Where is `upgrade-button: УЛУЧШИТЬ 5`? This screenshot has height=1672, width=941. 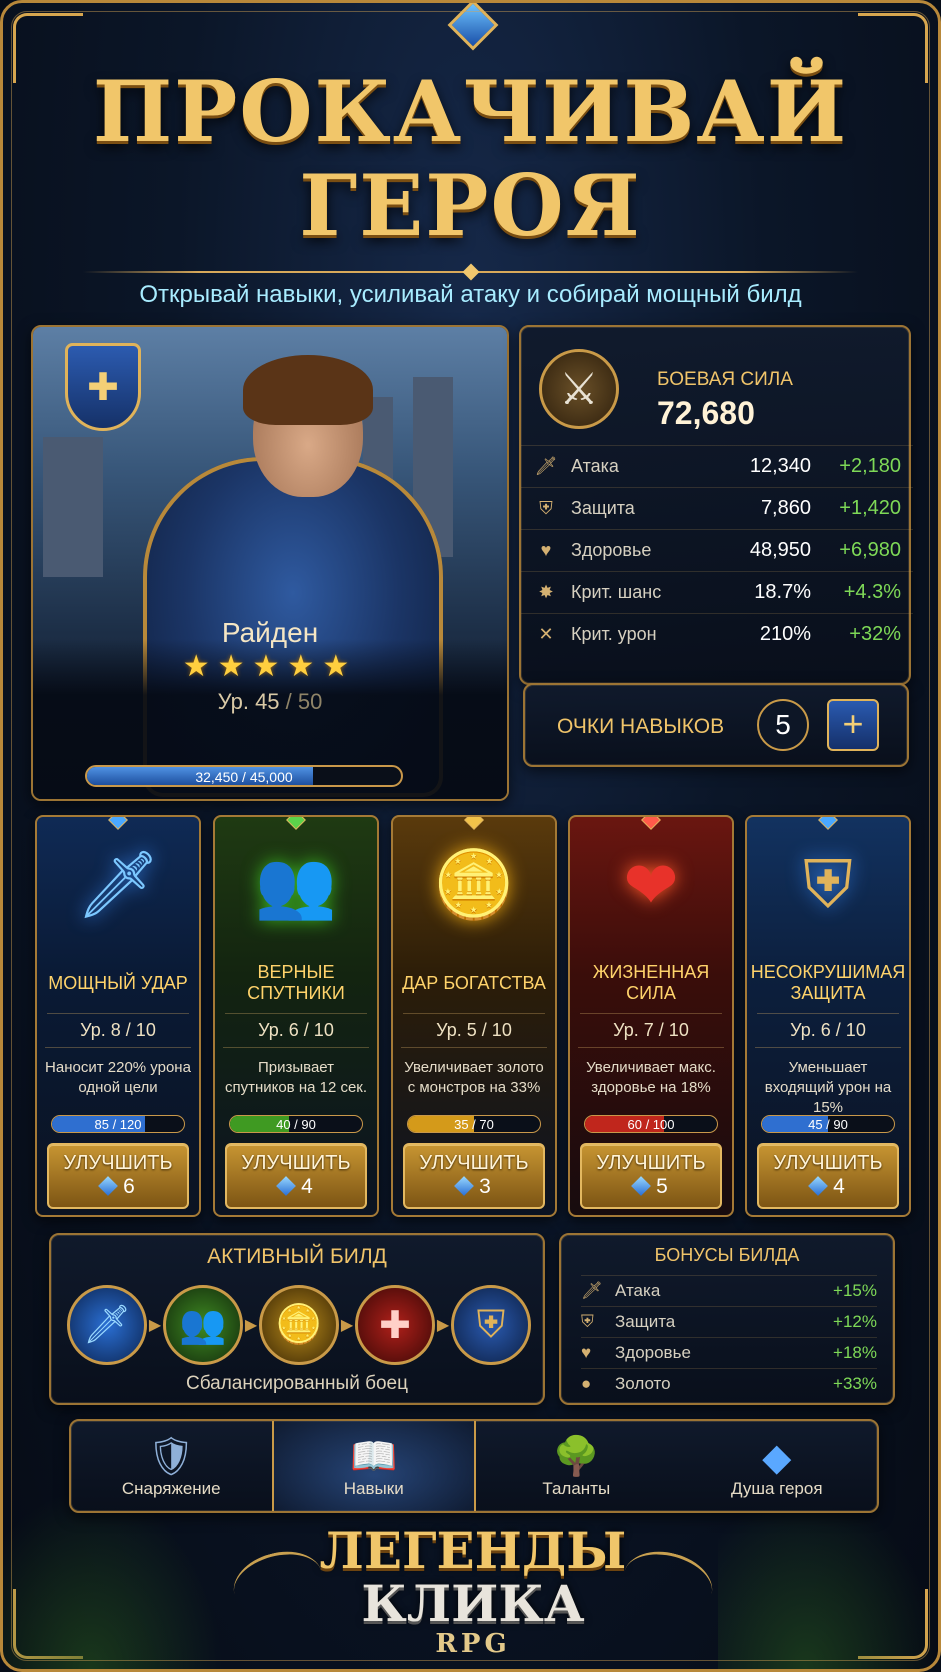 upgrade-button: УЛУЧШИТЬ 5 is located at coordinates (651, 1176).